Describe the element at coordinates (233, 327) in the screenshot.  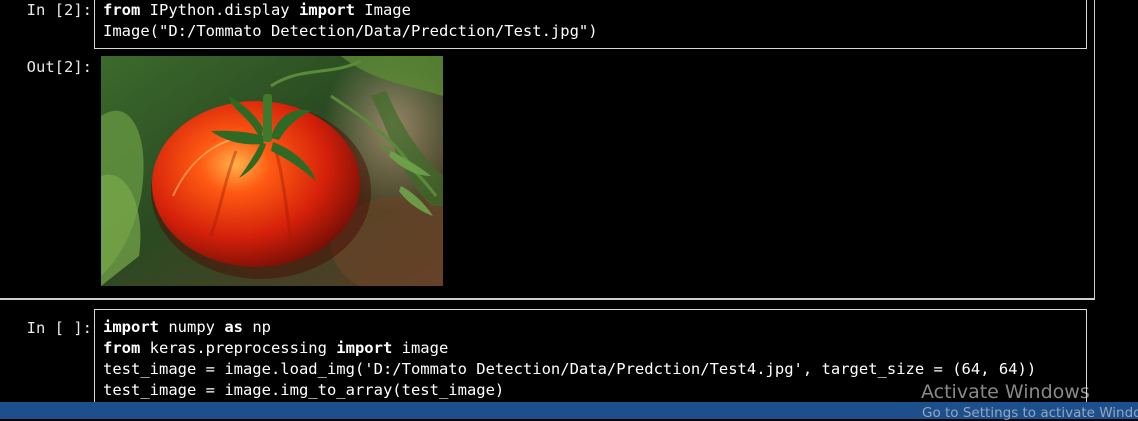
I see `code-keyword: as` at that location.